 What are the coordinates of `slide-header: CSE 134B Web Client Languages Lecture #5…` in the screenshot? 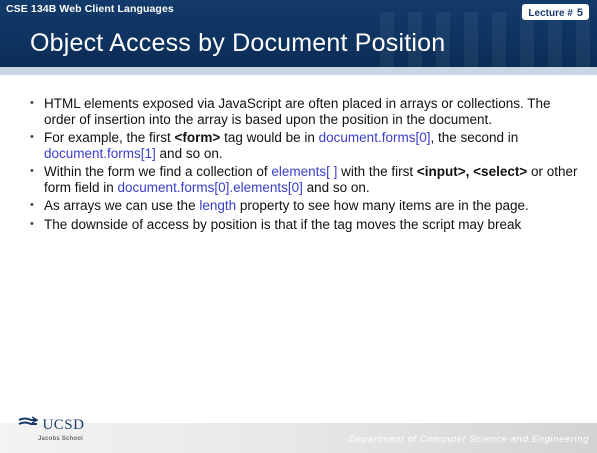 It's located at (298, 33).